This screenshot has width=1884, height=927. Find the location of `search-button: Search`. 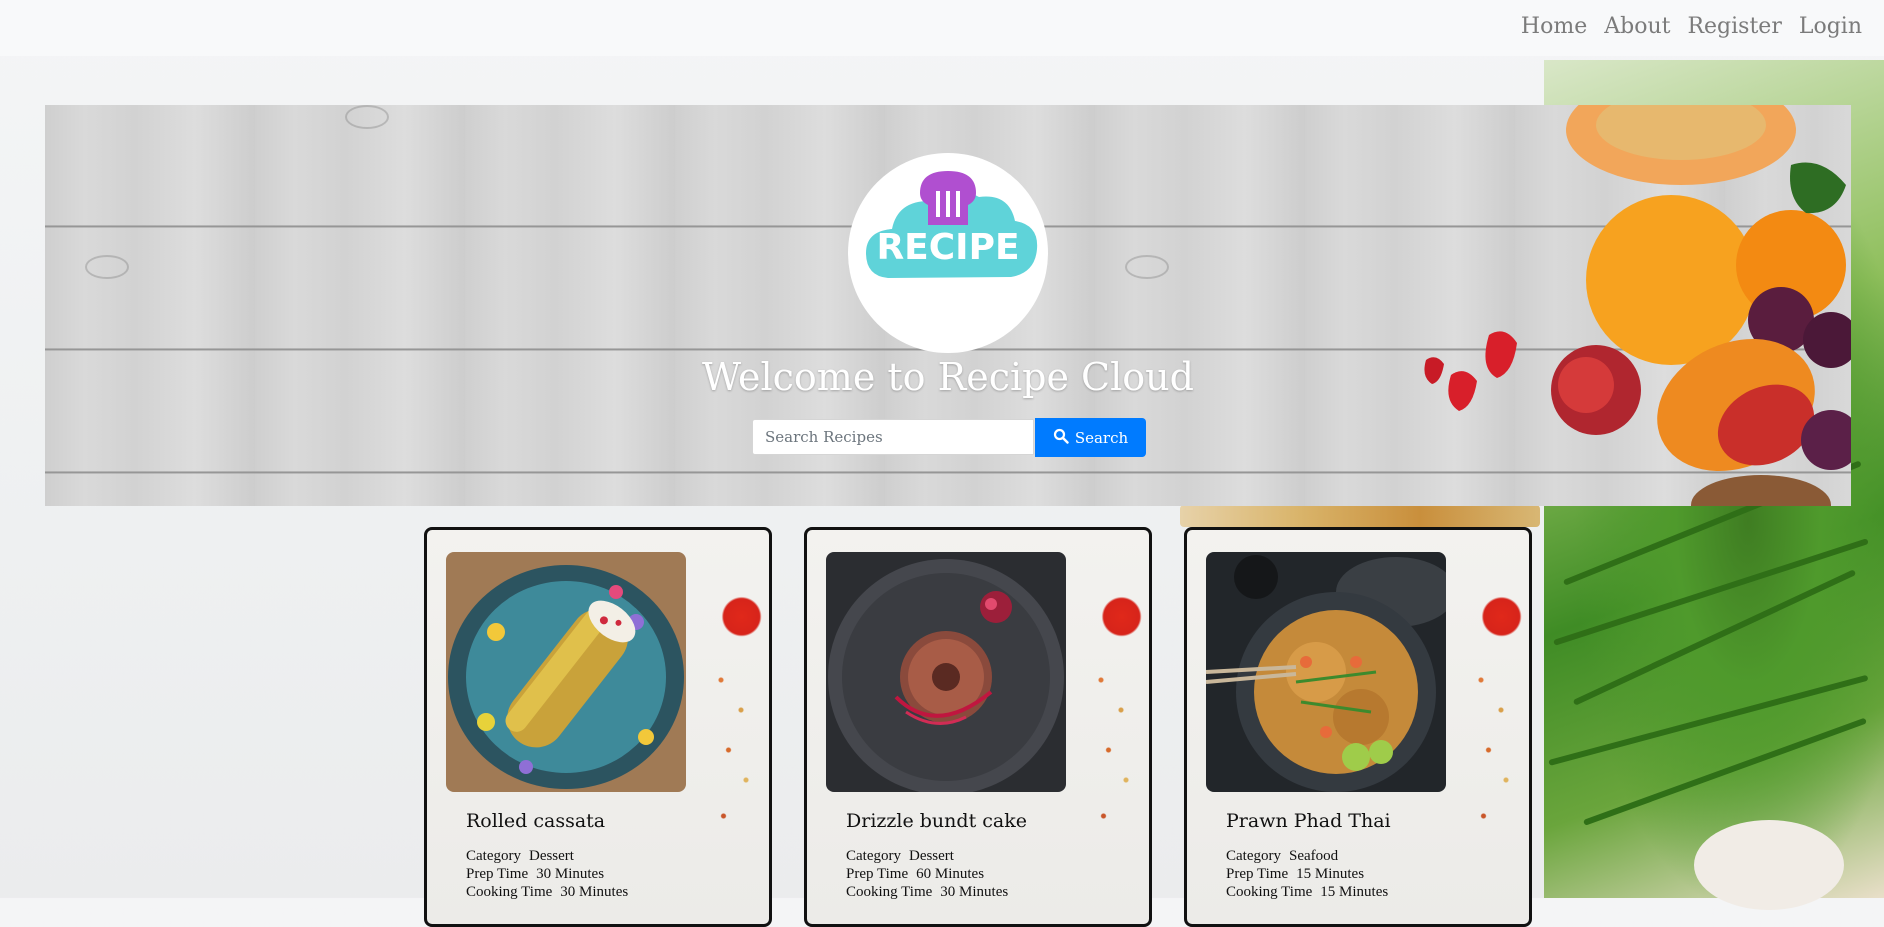

search-button: Search is located at coordinates (1090, 437).